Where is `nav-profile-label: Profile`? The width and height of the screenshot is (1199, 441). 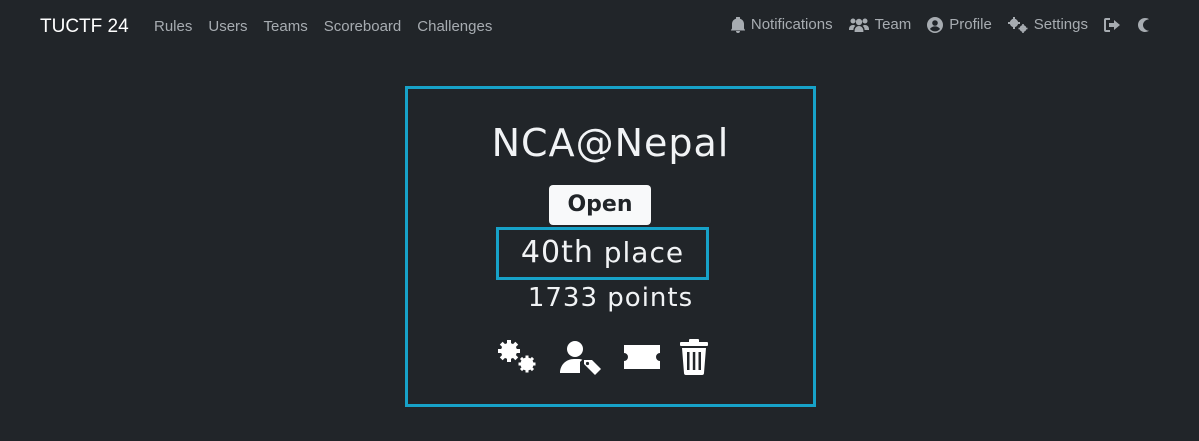 nav-profile-label: Profile is located at coordinates (970, 24).